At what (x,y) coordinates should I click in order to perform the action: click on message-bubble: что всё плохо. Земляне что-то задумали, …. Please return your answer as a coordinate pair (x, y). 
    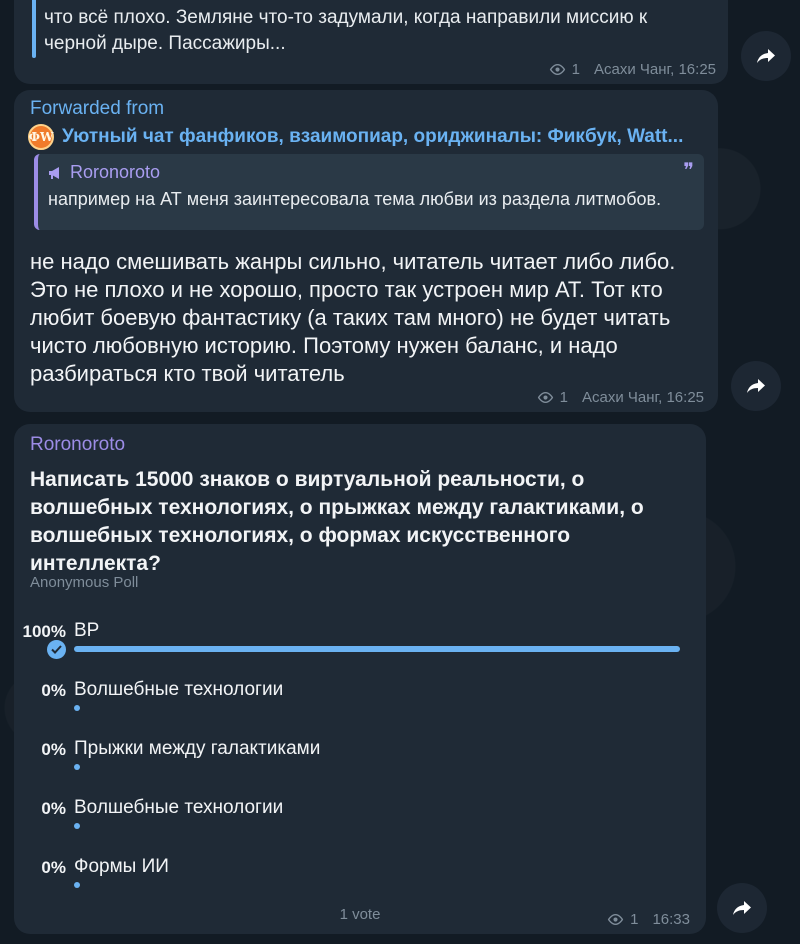
    Looking at the image, I should click on (371, 42).